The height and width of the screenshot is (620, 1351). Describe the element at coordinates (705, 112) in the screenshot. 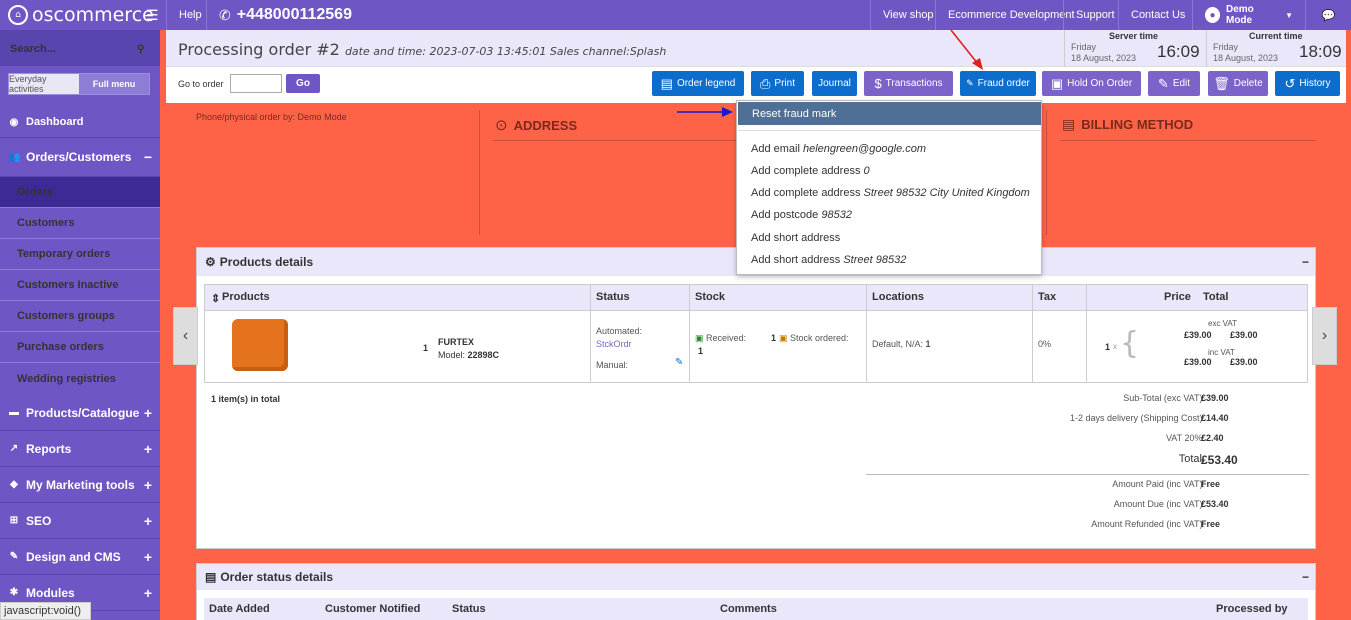

I see `blue-arrow` at that location.